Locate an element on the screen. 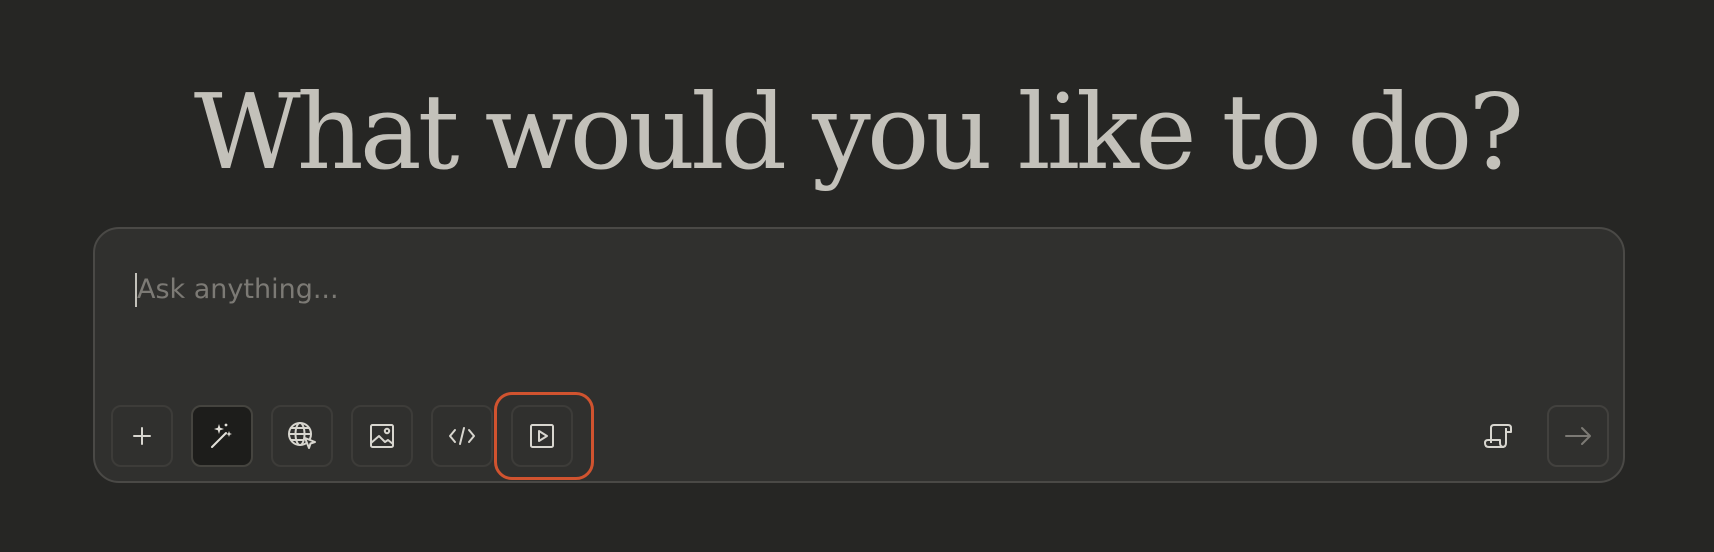  code-button is located at coordinates (462, 436).